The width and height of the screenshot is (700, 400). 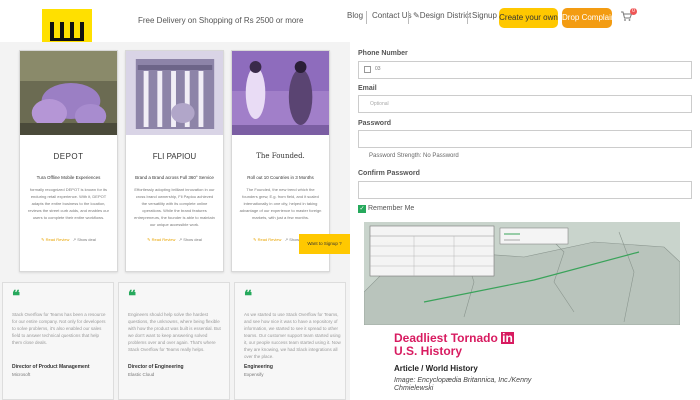 I want to click on card-subtitle: Brand a Brand across Full 360° Service, so click(x=174, y=177).